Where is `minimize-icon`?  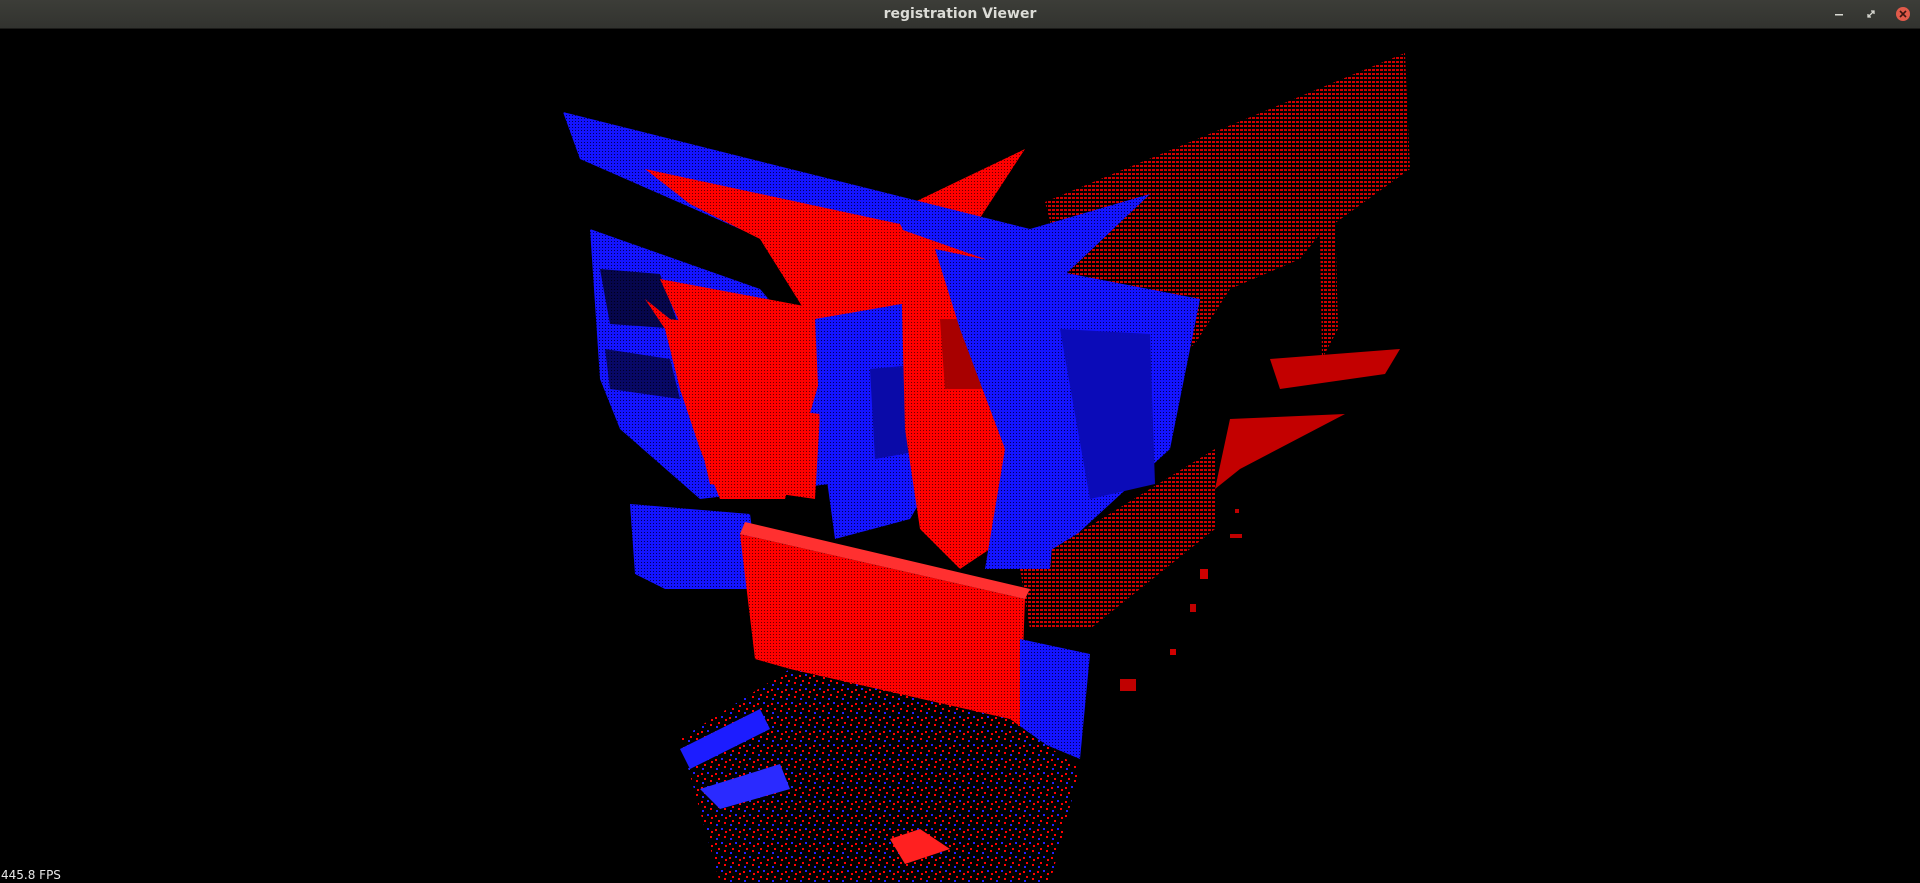 minimize-icon is located at coordinates (1839, 15).